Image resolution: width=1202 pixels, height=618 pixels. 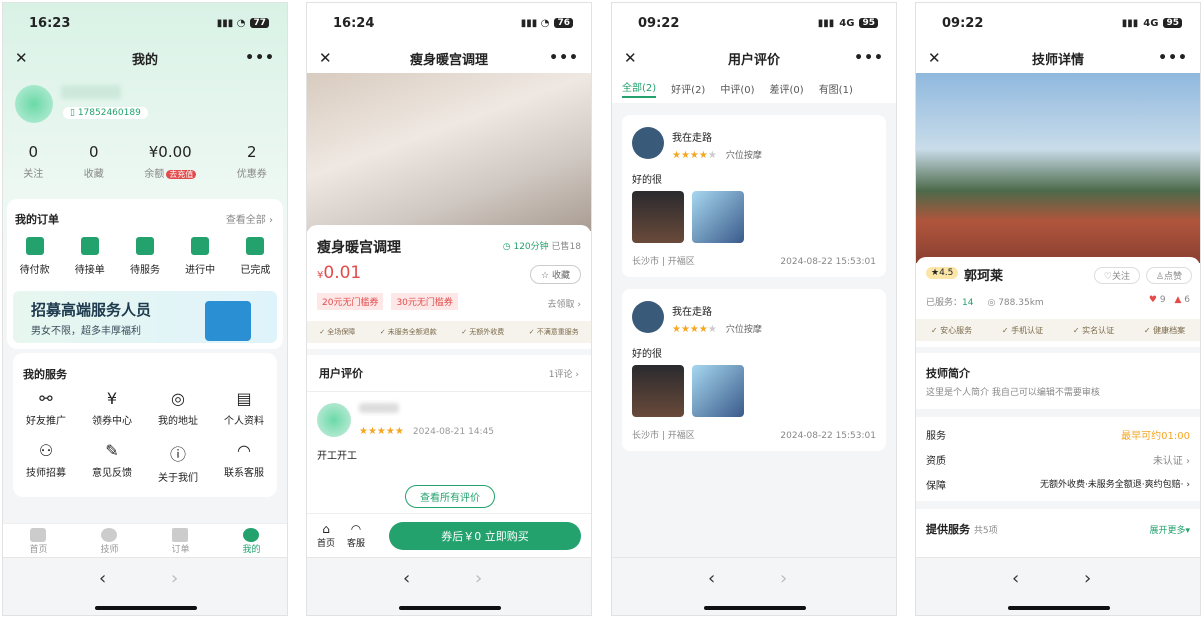 What do you see at coordinates (112, 462) in the screenshot?
I see `service-feedback: ✎ 意见反馈` at bounding box center [112, 462].